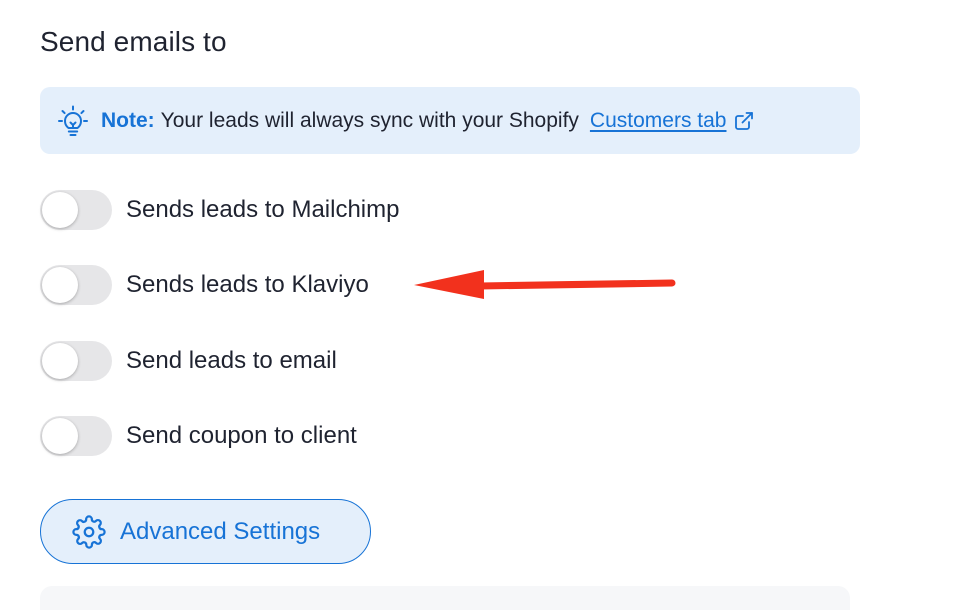 Image resolution: width=974 pixels, height=610 pixels. What do you see at coordinates (89, 531) in the screenshot?
I see `gear-icon` at bounding box center [89, 531].